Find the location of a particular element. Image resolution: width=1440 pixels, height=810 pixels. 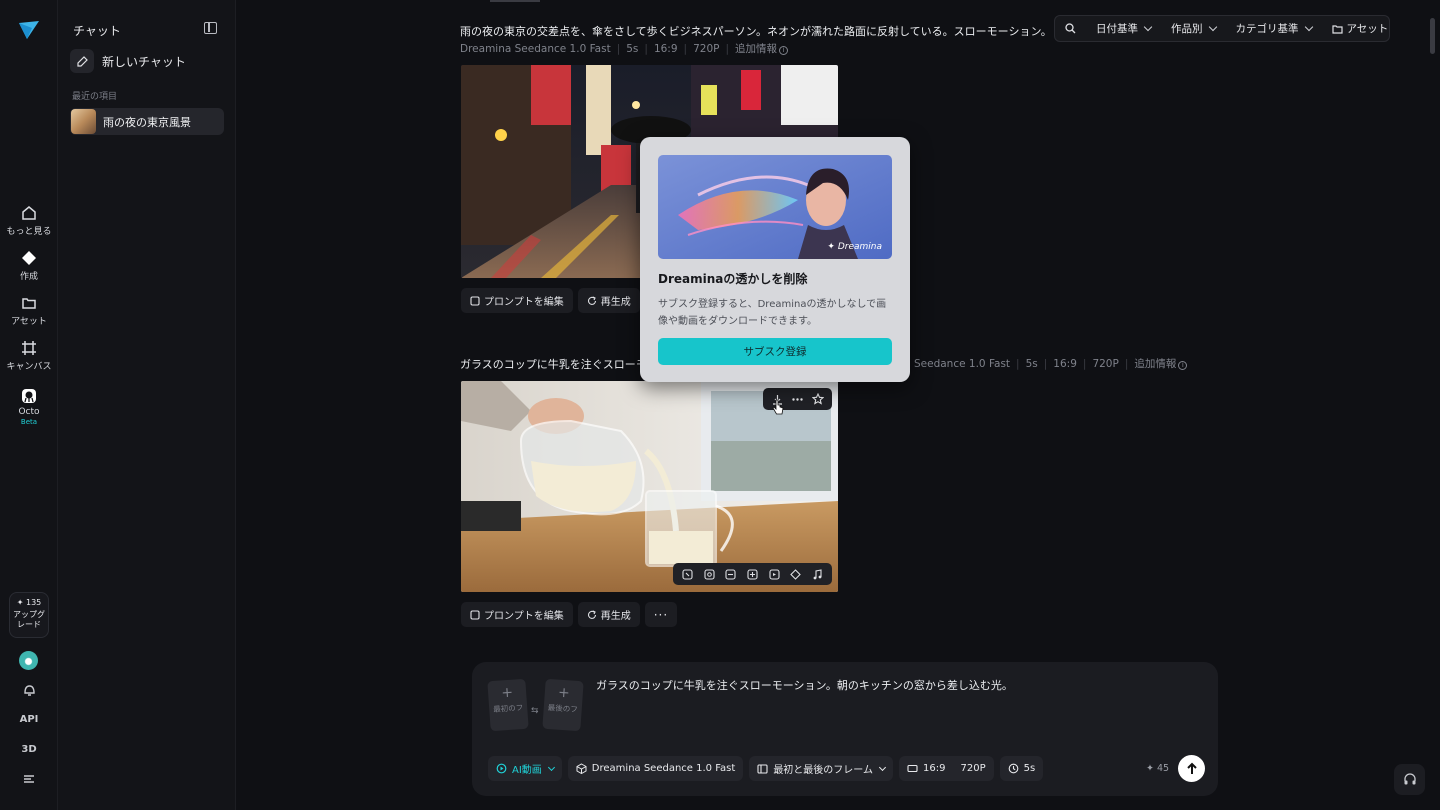

menu-button is located at coordinates (29, 780).